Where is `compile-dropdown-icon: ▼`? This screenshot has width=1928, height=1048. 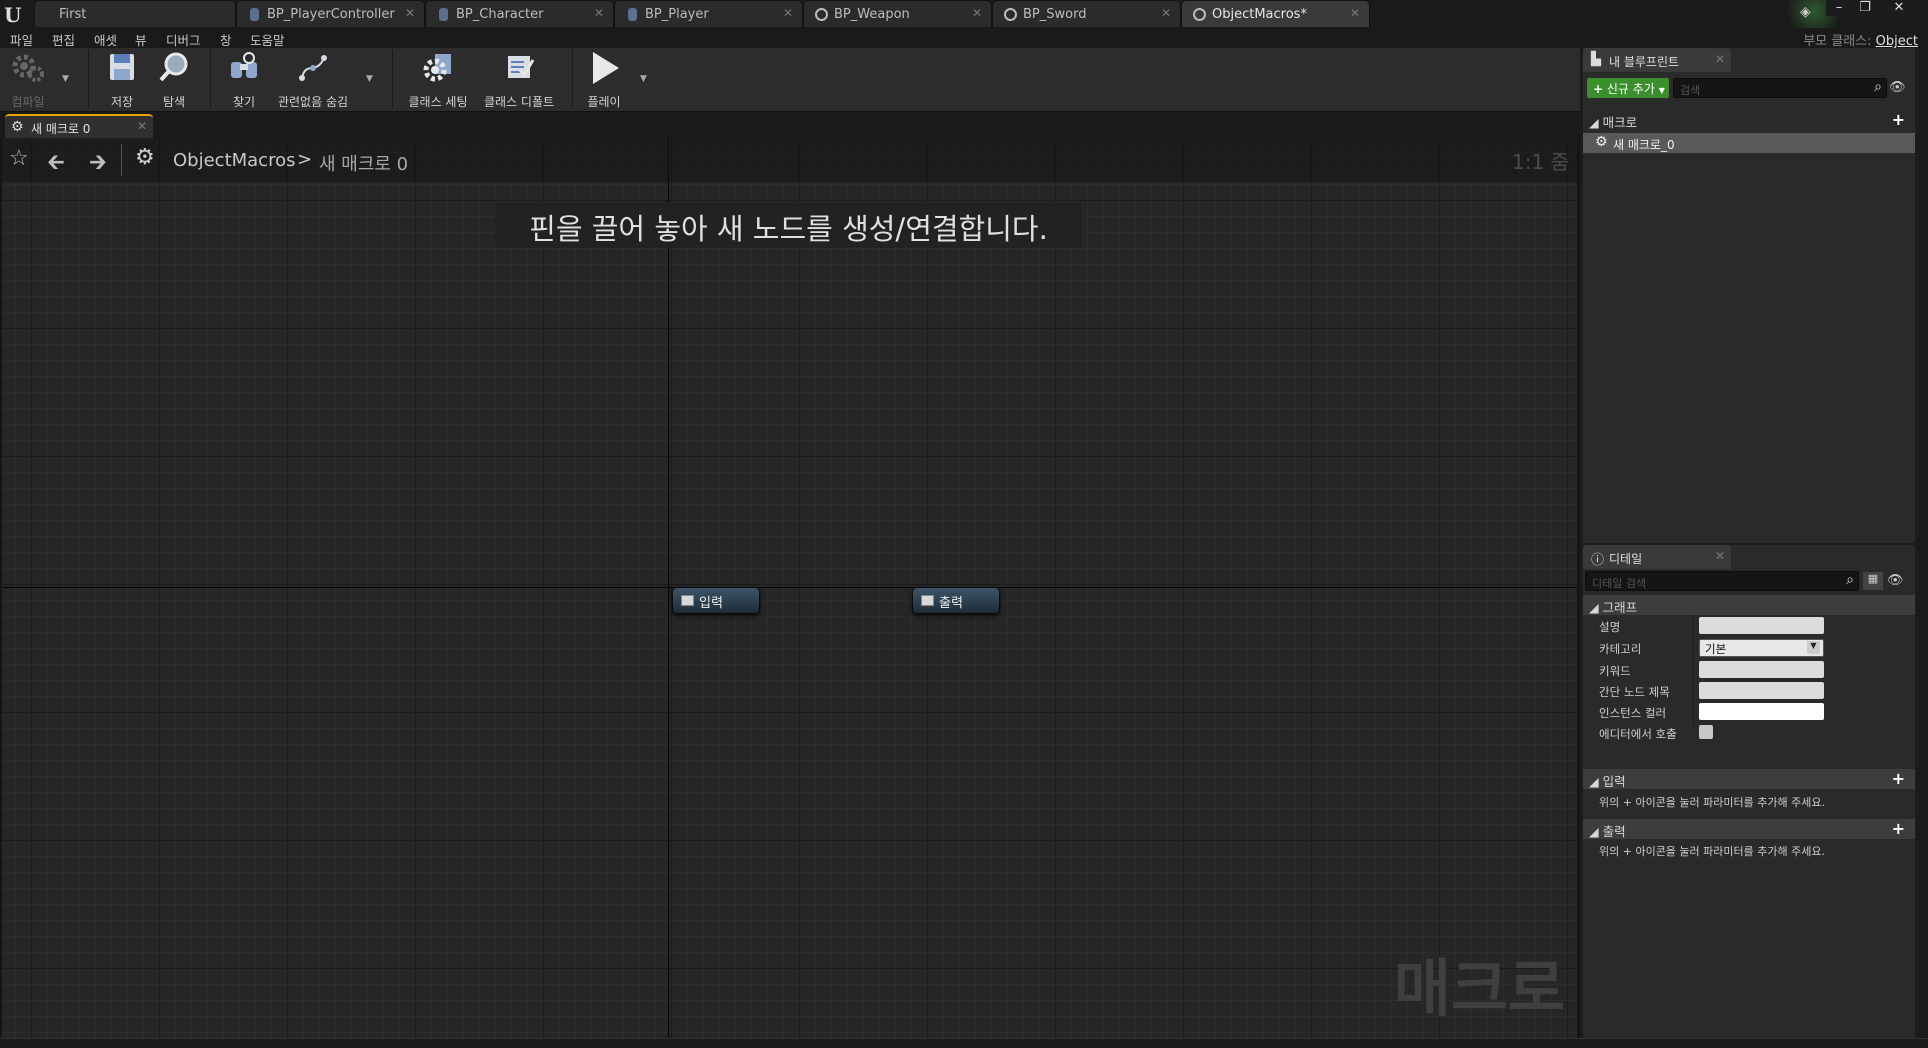
compile-dropdown-icon: ▼ is located at coordinates (65, 79).